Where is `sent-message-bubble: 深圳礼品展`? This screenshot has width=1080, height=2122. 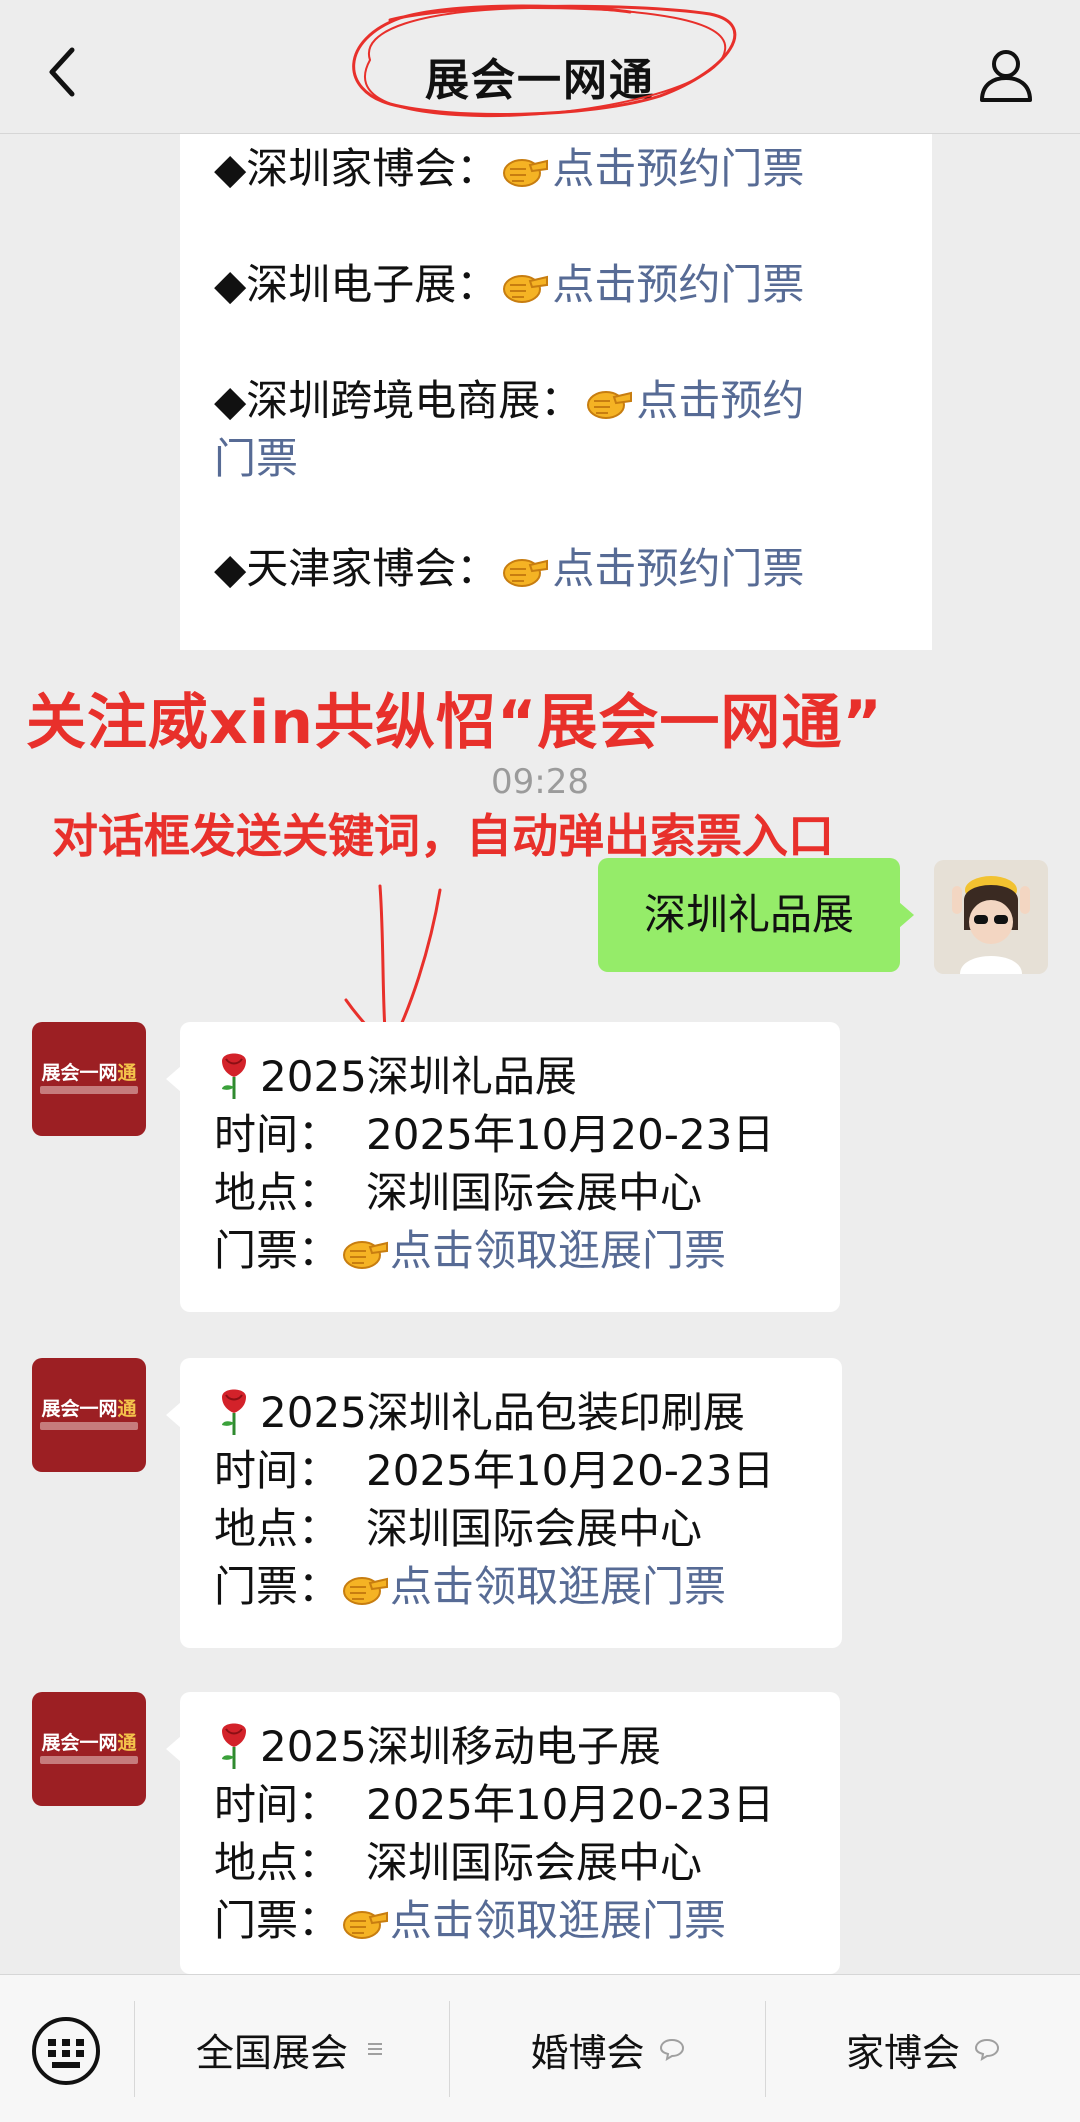
sent-message-bubble: 深圳礼品展 is located at coordinates (756, 915).